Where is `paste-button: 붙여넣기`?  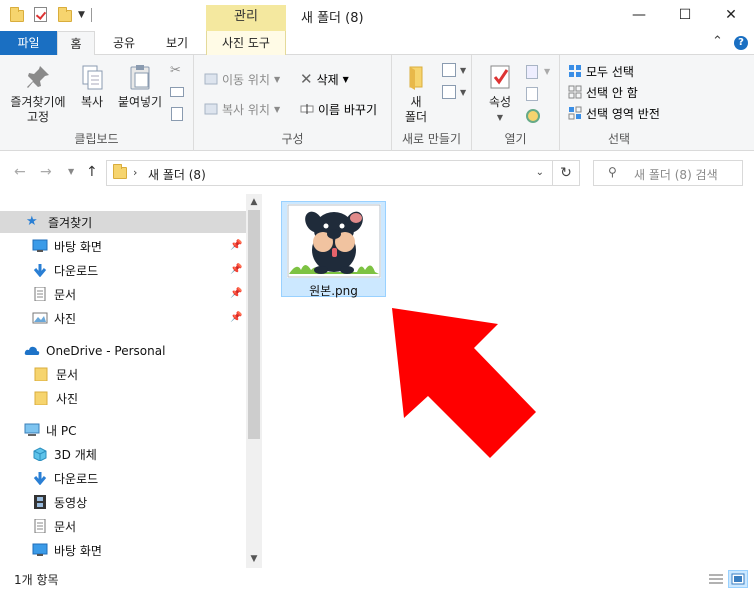
paste-button: 붙여넣기 is located at coordinates (140, 86).